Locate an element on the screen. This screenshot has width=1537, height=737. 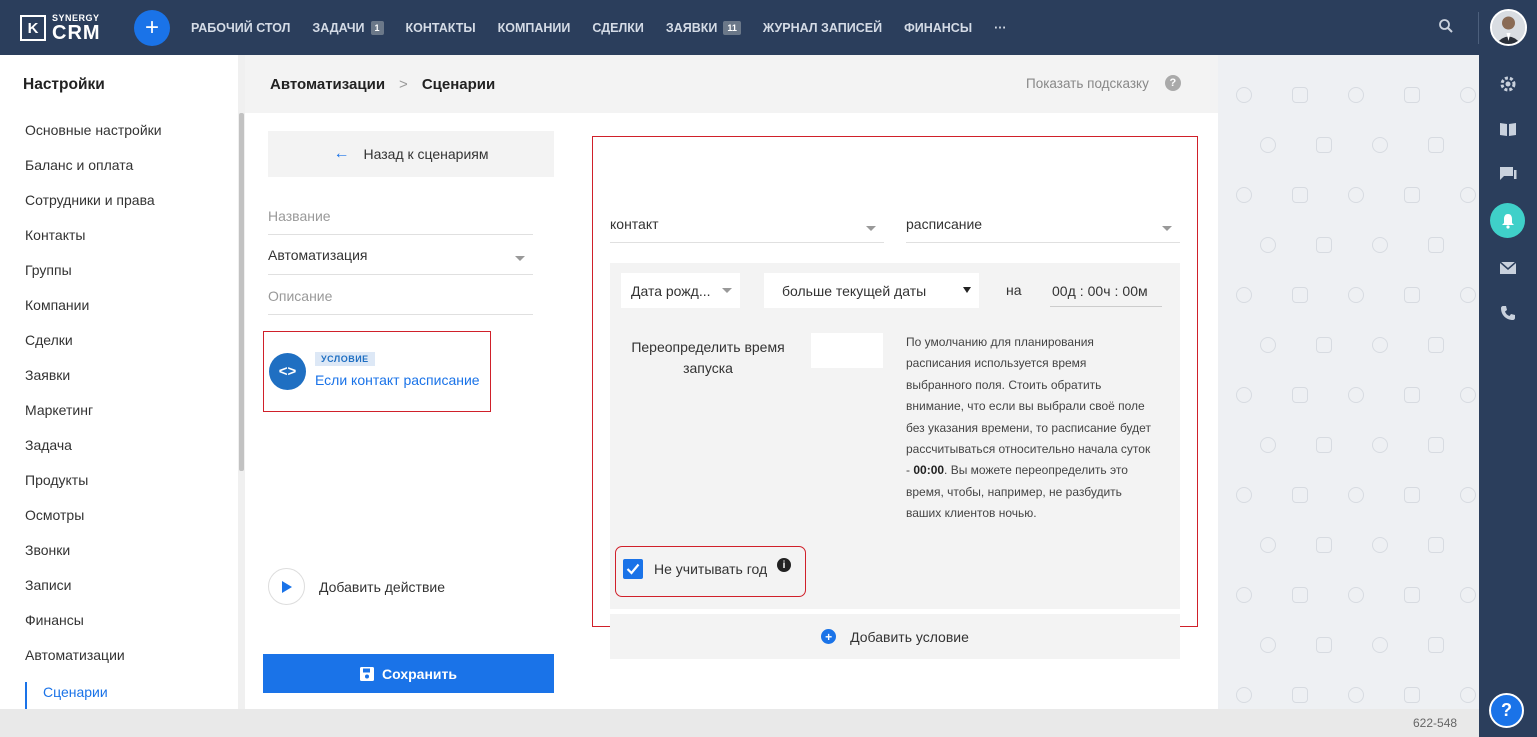
offset-time-input: 00 д : 00 ч : 00 м is located at coordinates (1100, 291).